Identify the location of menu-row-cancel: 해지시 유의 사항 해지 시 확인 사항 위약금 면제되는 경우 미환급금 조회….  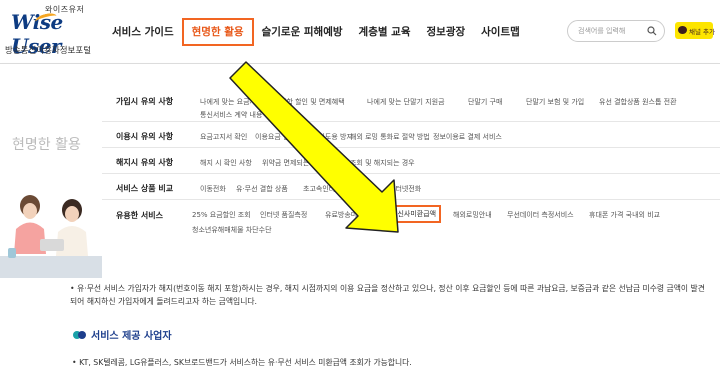
(411, 161).